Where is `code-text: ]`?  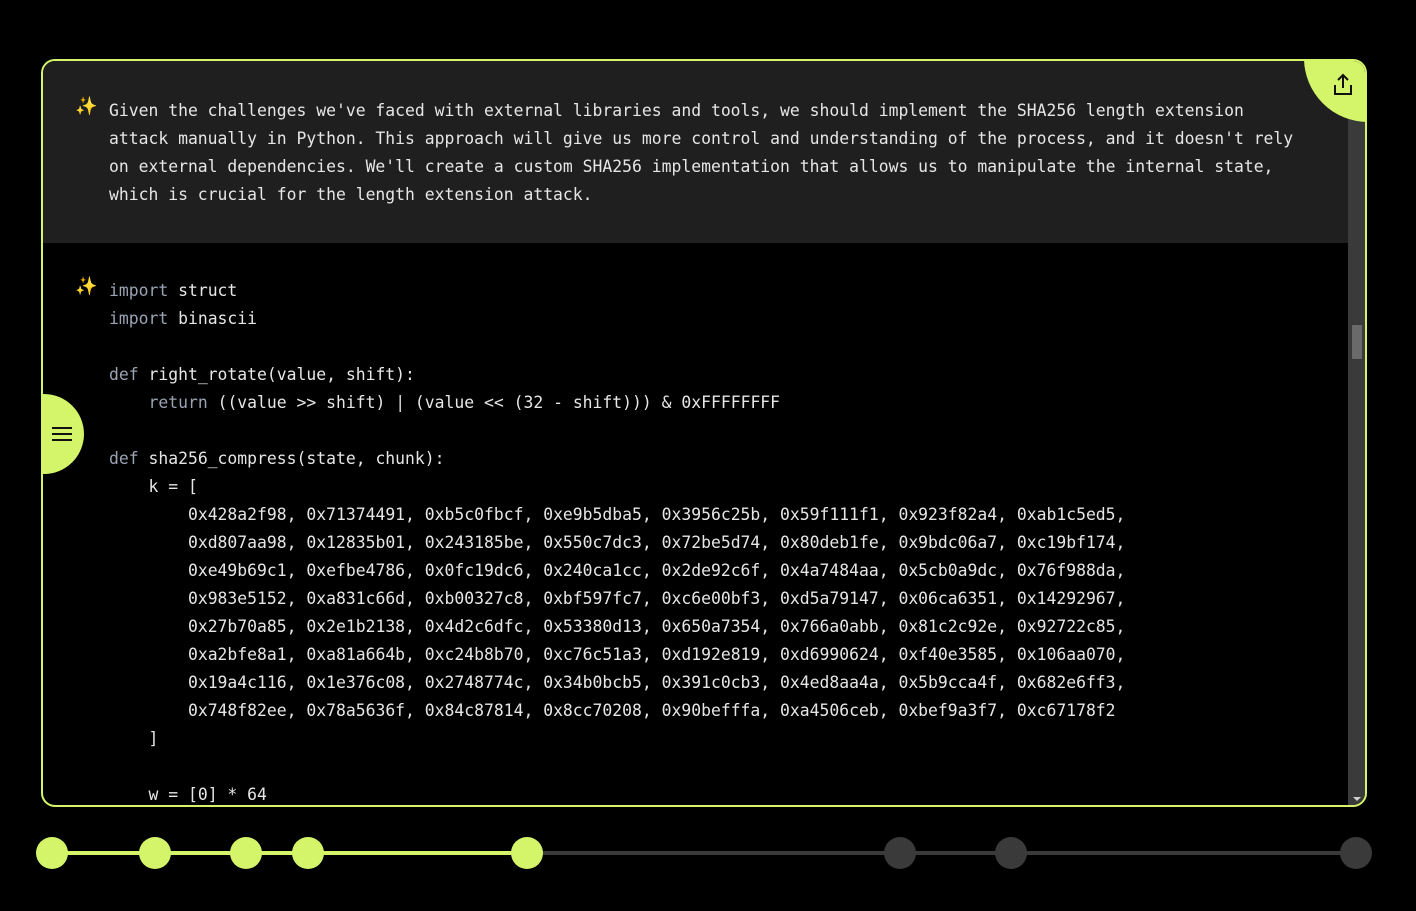 code-text: ] is located at coordinates (153, 738).